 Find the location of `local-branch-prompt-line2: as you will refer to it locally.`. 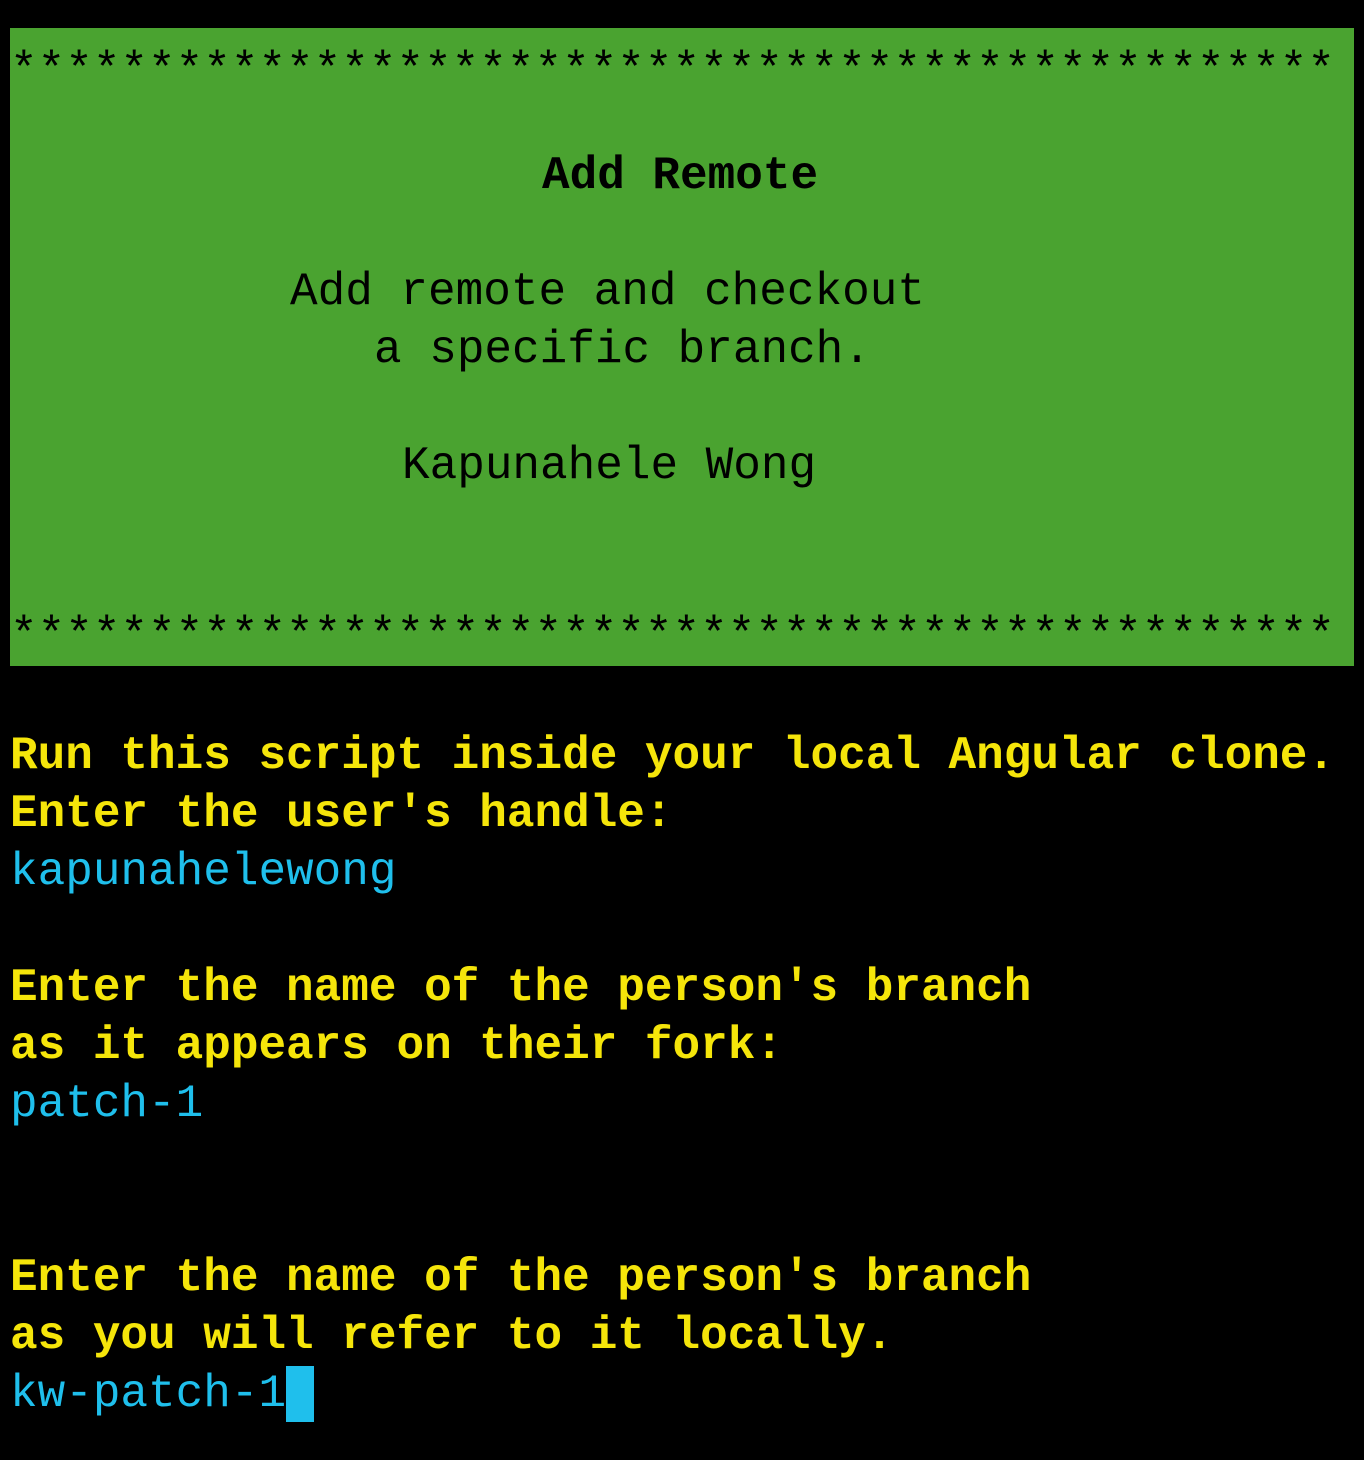

local-branch-prompt-line2: as you will refer to it locally. is located at coordinates (452, 1336).